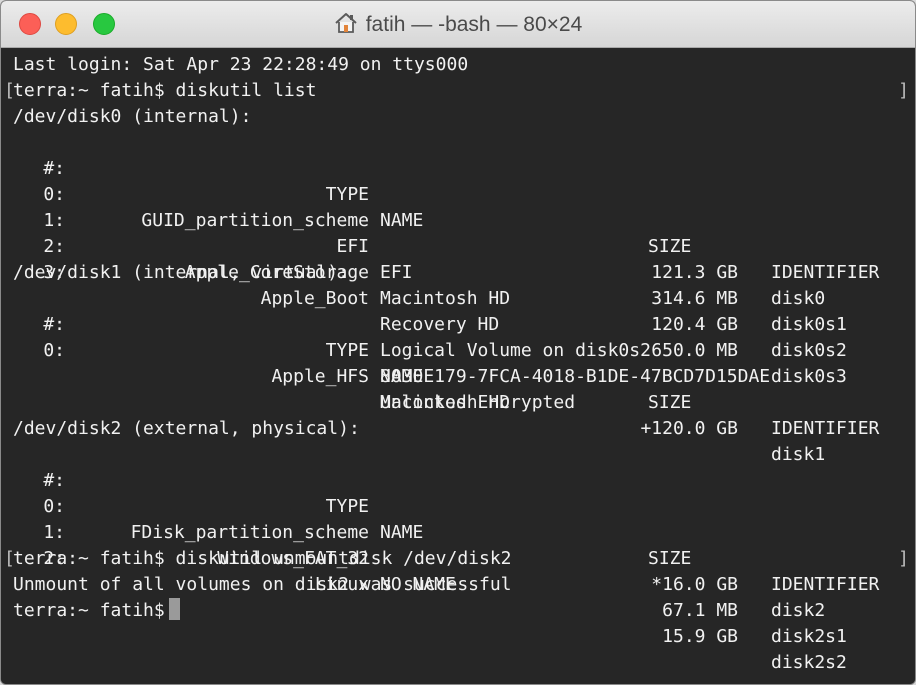 The image size is (916, 685). What do you see at coordinates (700, 610) in the screenshot?
I see `partition-size: 67.1 MB` at bounding box center [700, 610].